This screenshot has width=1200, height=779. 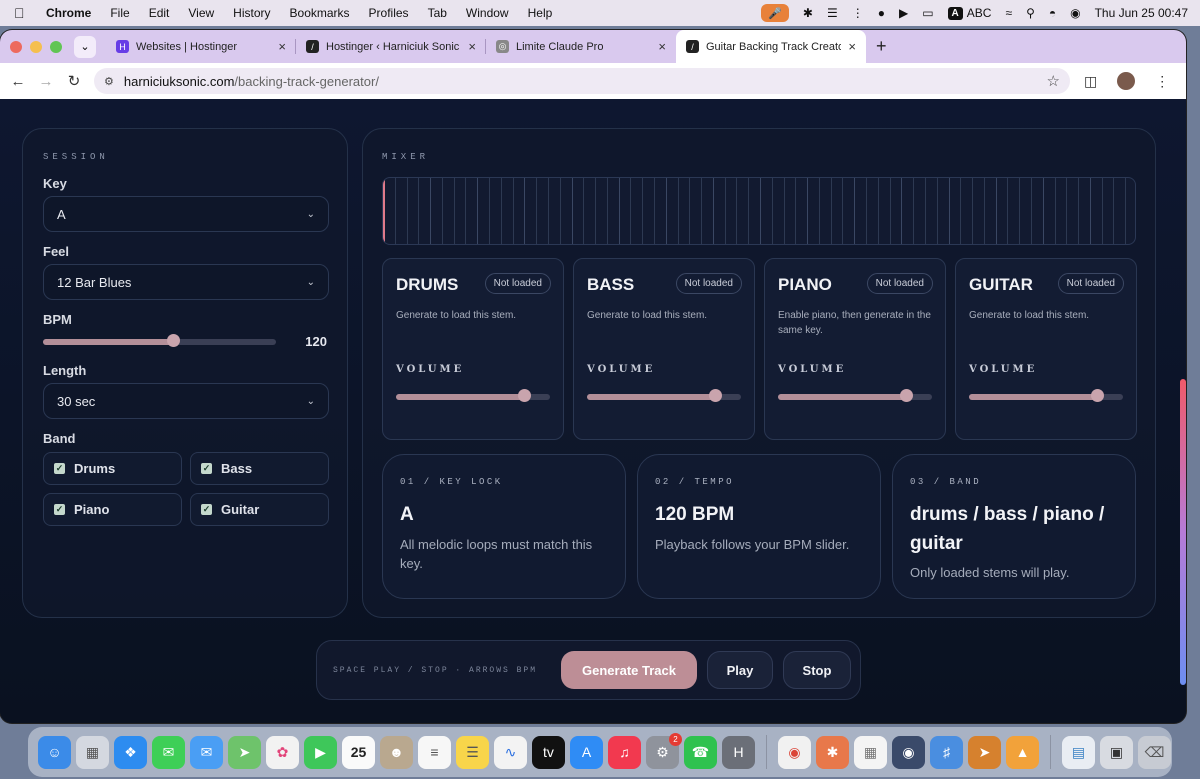 What do you see at coordinates (434, 752) in the screenshot?
I see `reminders-icon: ≡` at bounding box center [434, 752].